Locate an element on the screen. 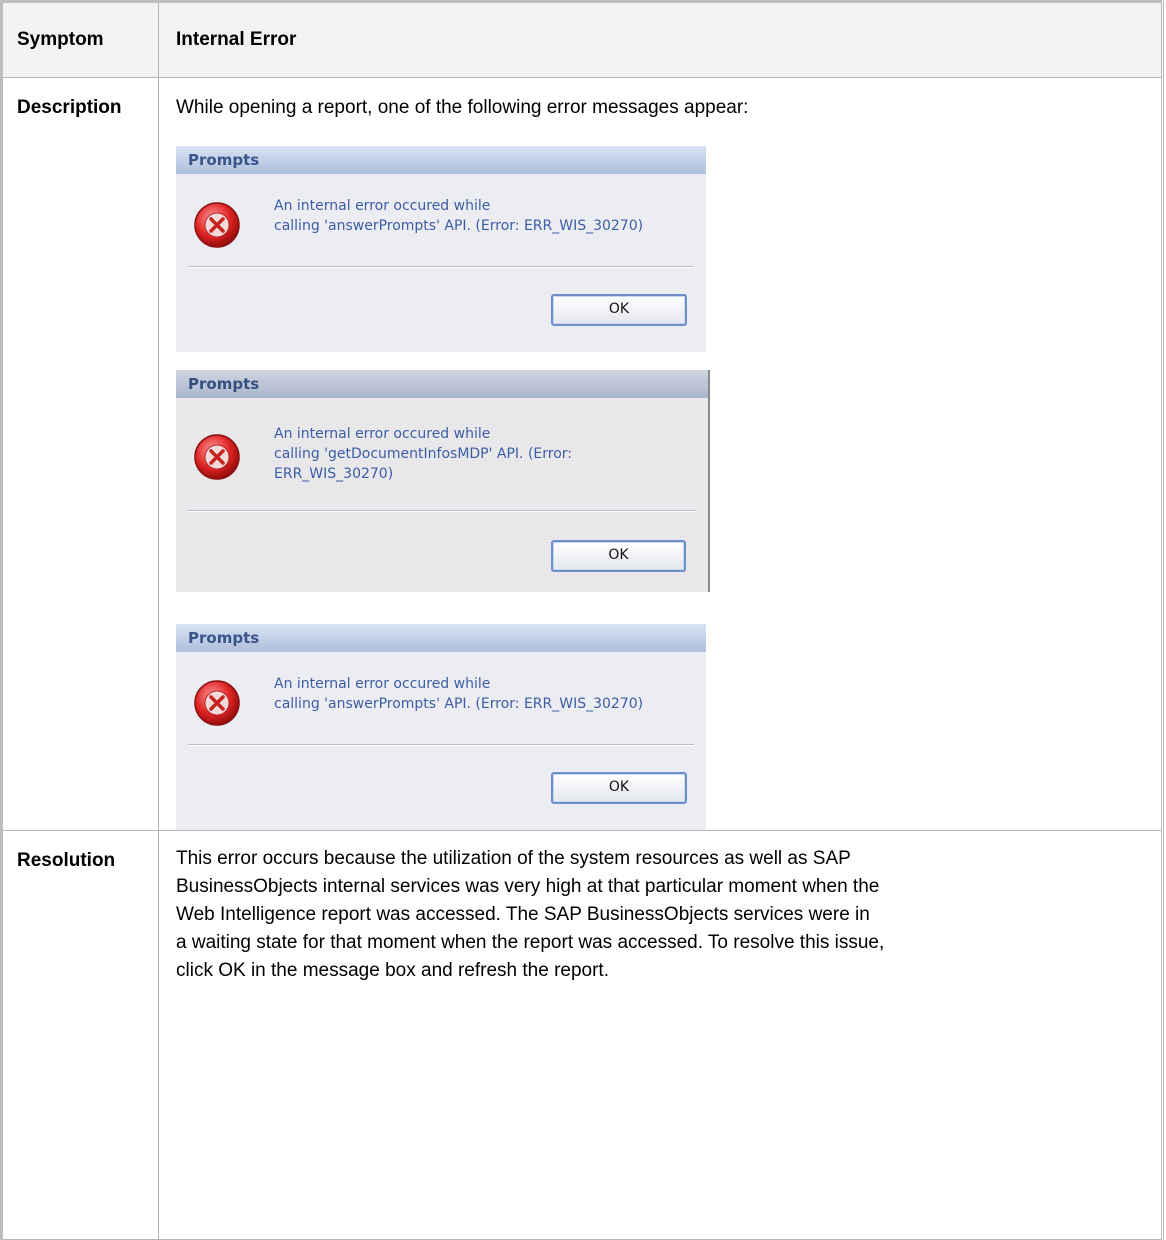 The width and height of the screenshot is (1166, 1240). header-row: Symptom Internal Error is located at coordinates (582, 39).